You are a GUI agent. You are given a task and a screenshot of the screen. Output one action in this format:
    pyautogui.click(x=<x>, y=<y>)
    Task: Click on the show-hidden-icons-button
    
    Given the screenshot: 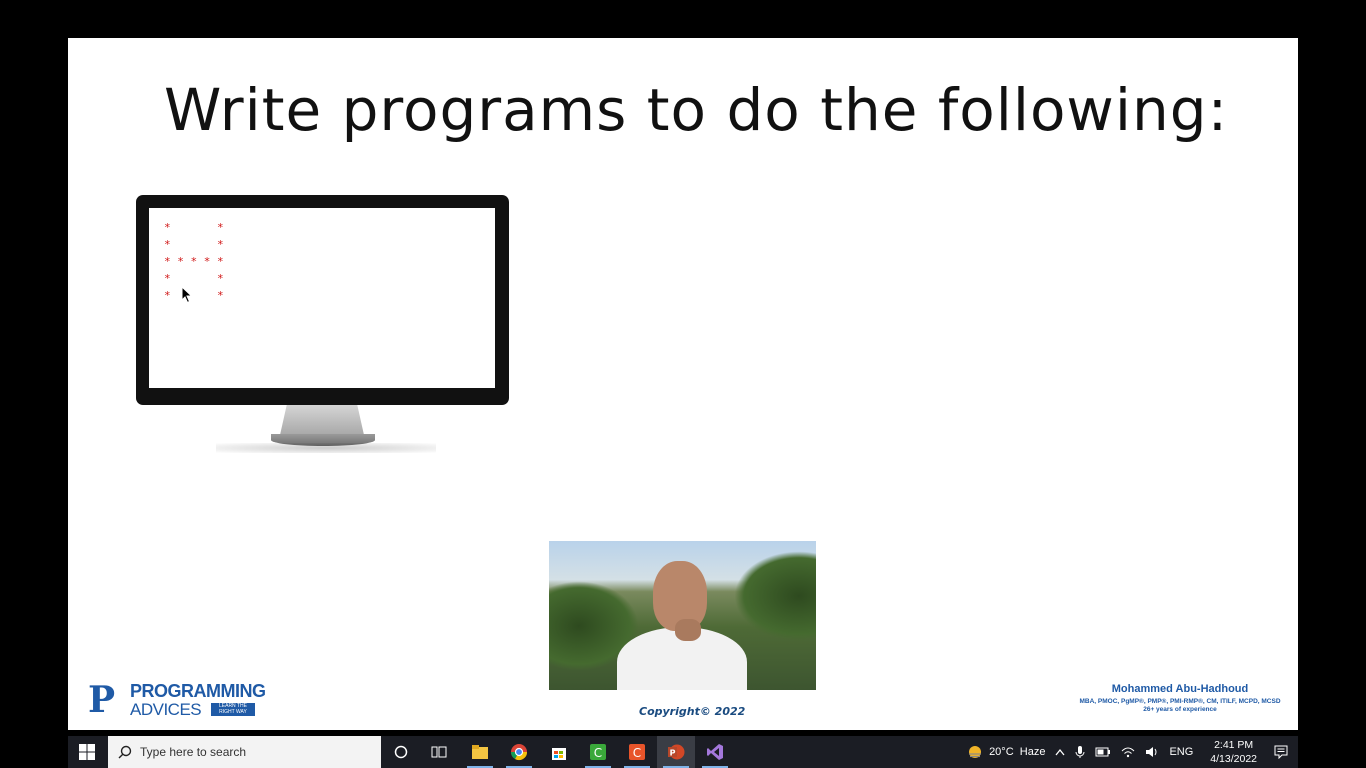 What is the action you would take?
    pyautogui.click(x=1060, y=752)
    